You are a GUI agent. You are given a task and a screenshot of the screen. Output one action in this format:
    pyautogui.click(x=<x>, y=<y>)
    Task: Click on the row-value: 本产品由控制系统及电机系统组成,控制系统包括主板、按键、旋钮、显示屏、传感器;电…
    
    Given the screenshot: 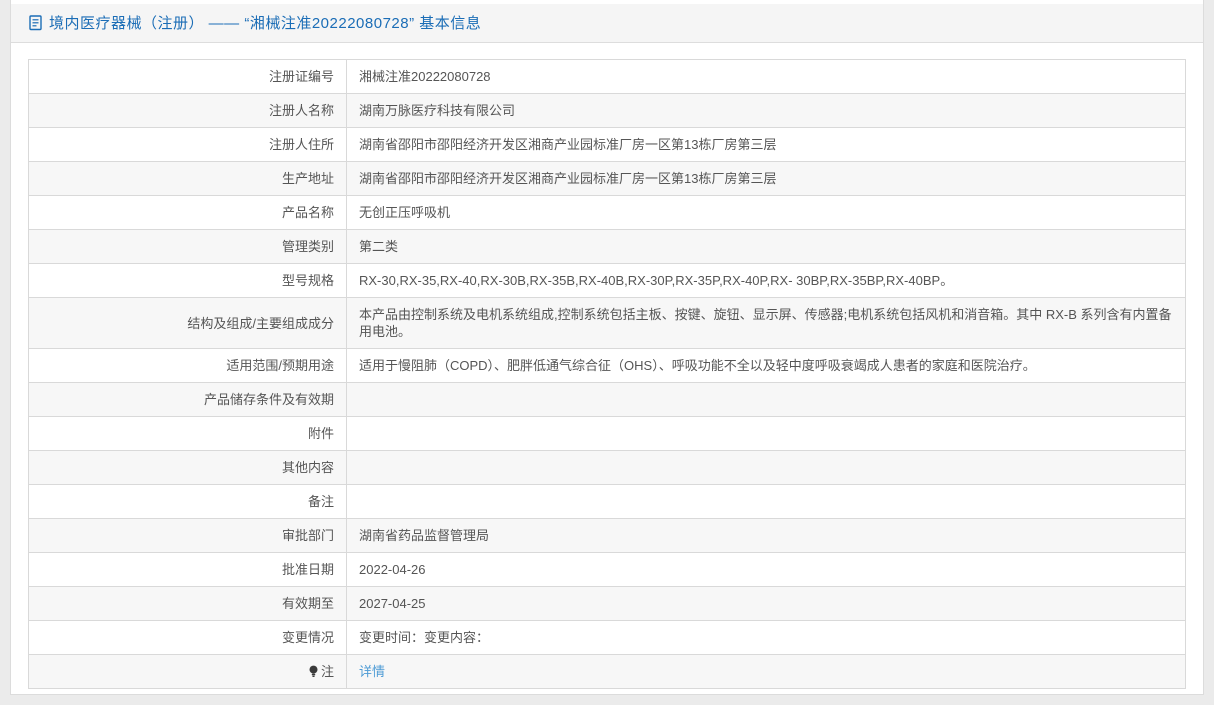 What is the action you would take?
    pyautogui.click(x=766, y=323)
    